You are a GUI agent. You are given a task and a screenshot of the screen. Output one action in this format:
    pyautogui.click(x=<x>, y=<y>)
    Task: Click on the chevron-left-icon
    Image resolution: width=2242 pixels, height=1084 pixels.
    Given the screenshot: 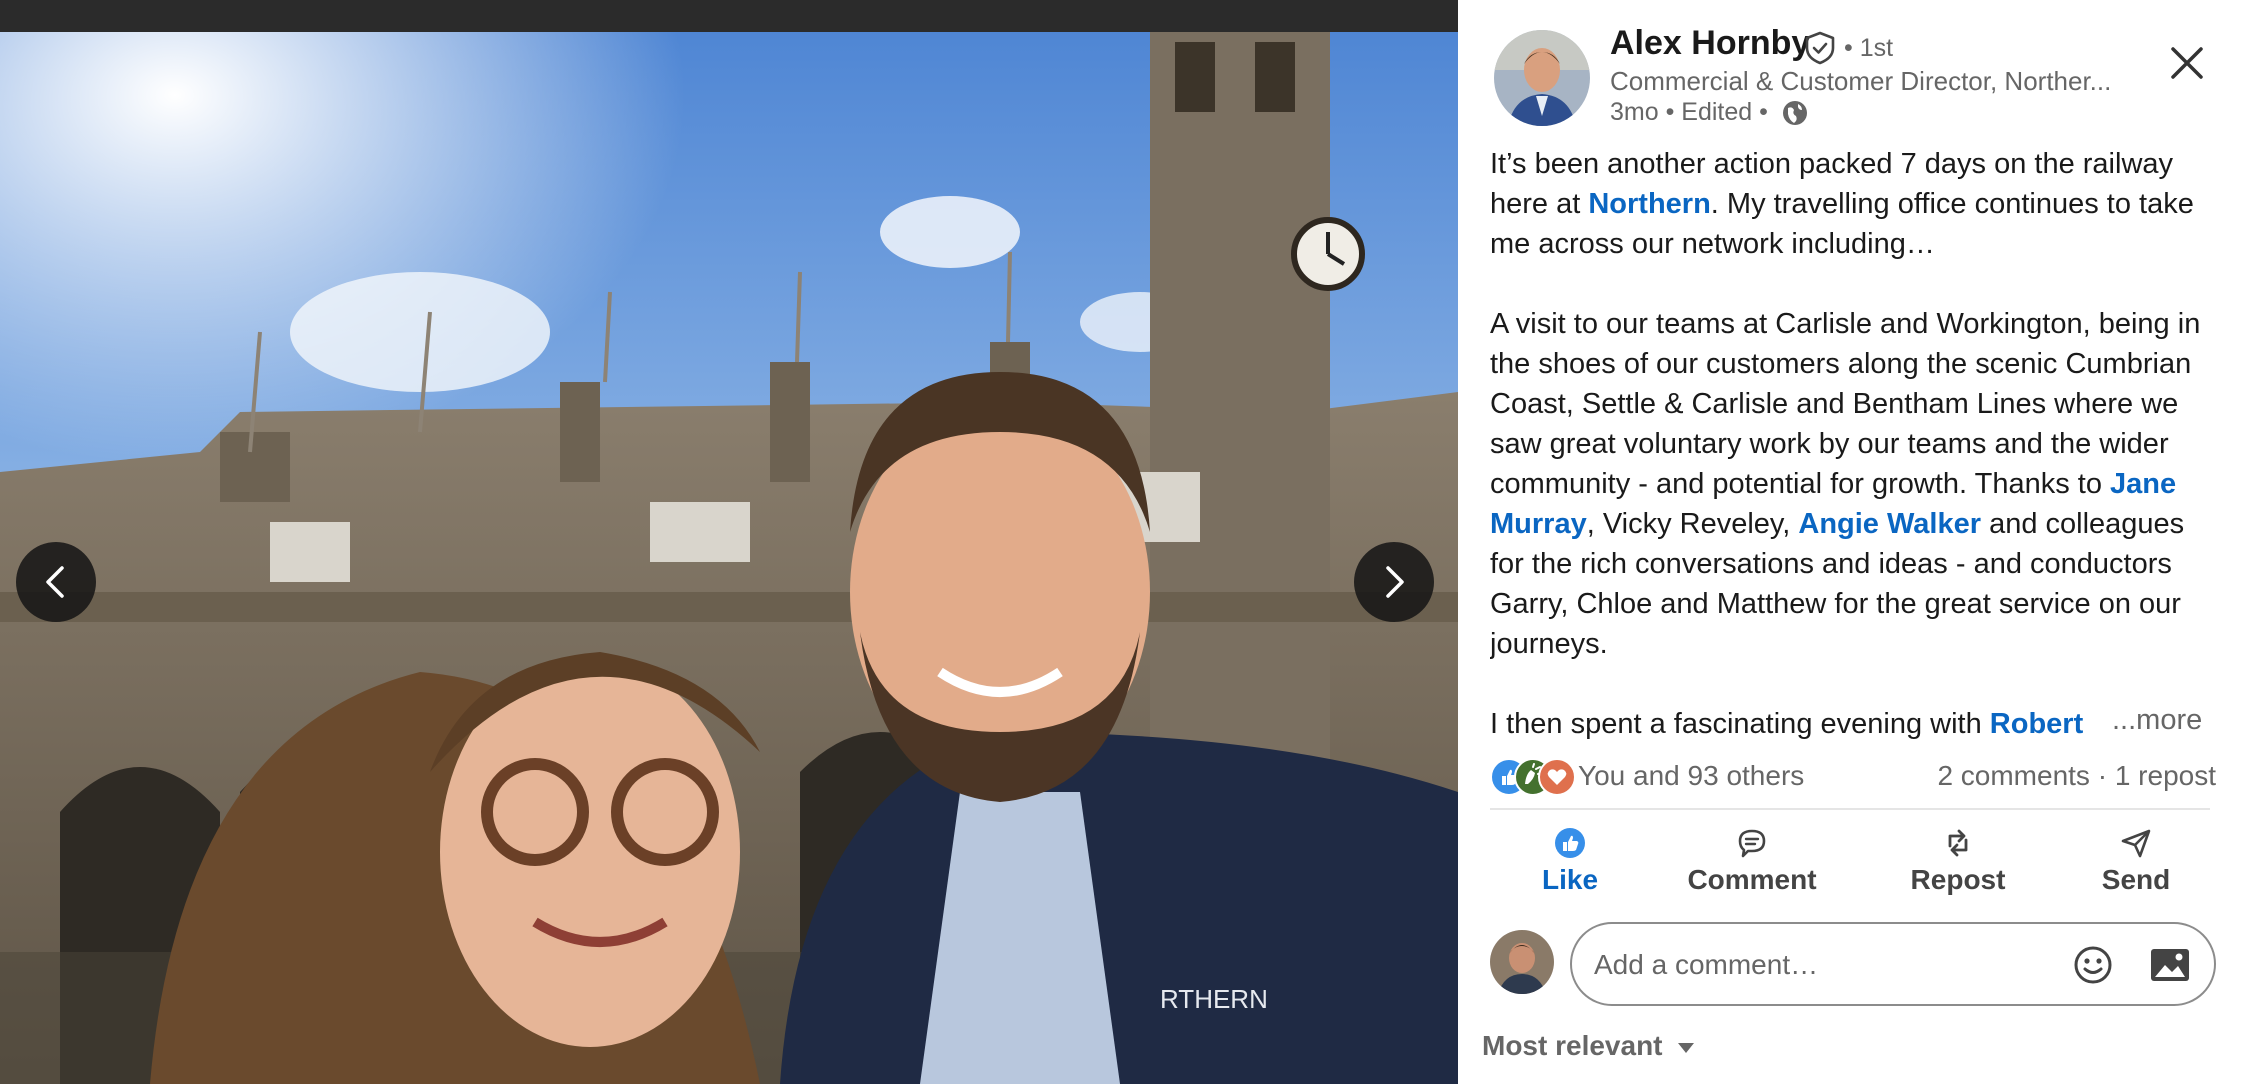 What is the action you would take?
    pyautogui.click(x=55, y=582)
    